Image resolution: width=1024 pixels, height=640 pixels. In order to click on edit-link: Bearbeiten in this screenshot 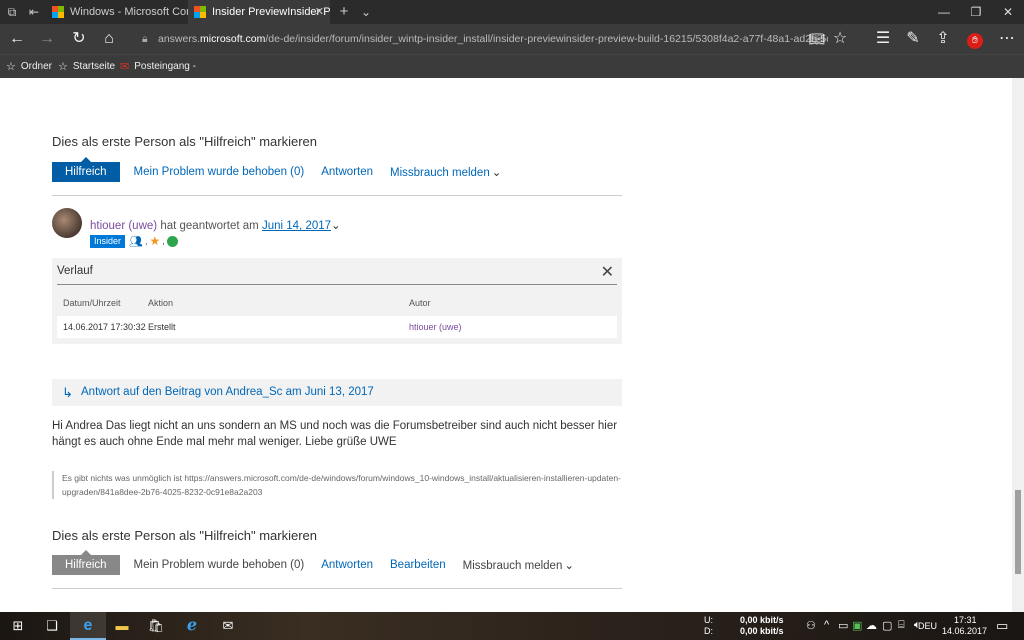, I will do `click(418, 565)`.